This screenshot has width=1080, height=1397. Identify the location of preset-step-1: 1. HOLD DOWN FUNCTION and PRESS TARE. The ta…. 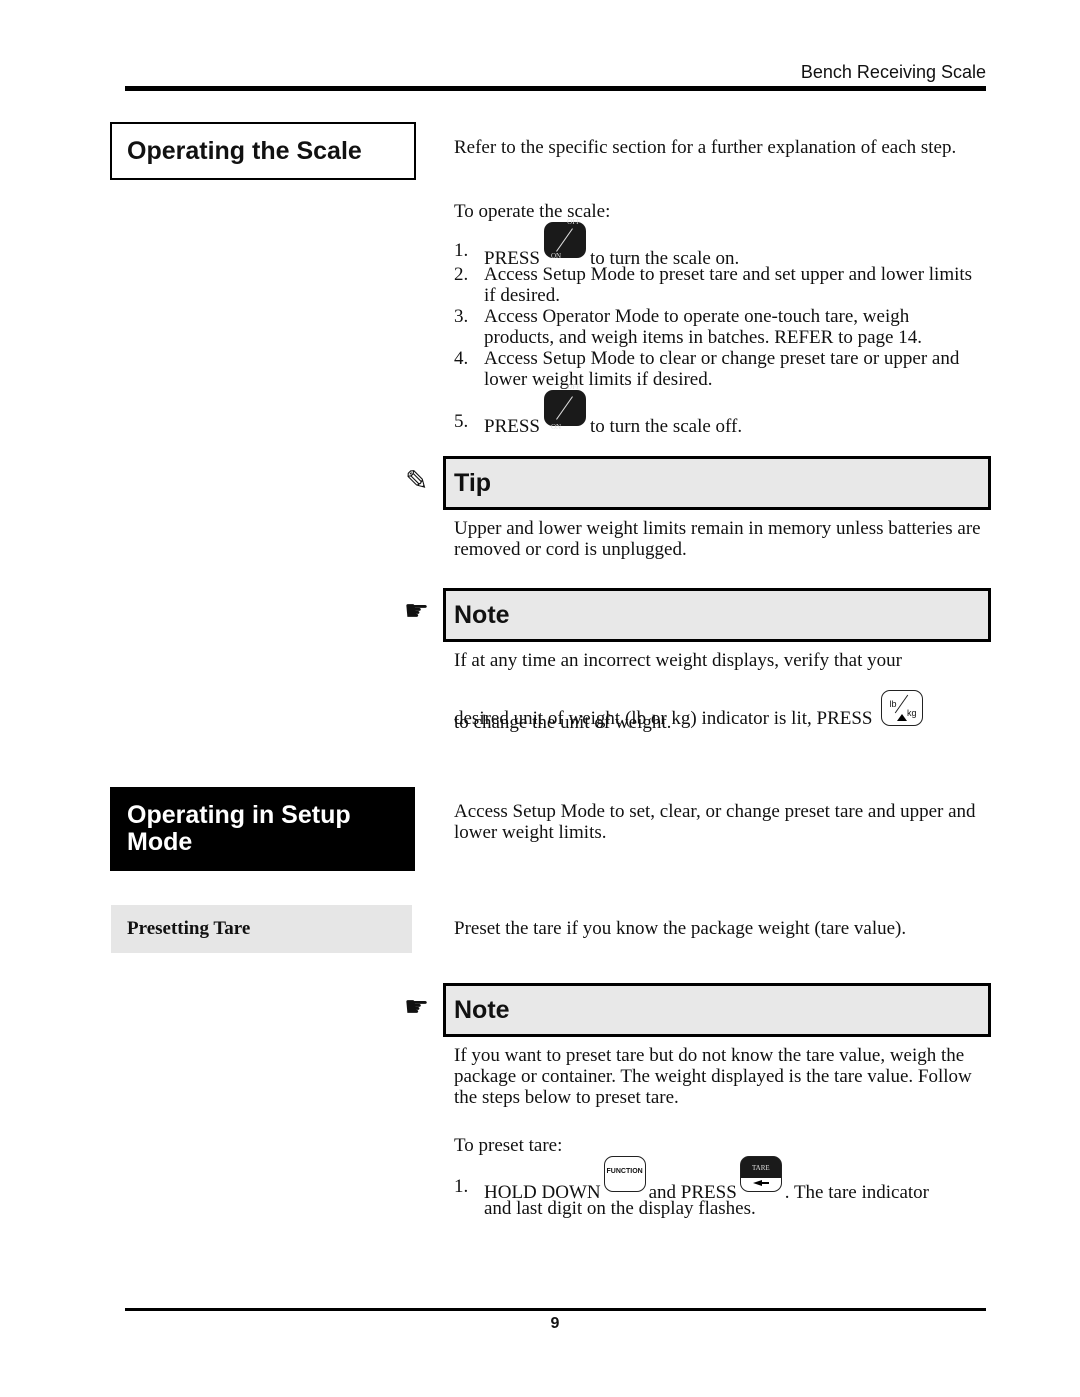
(724, 1187).